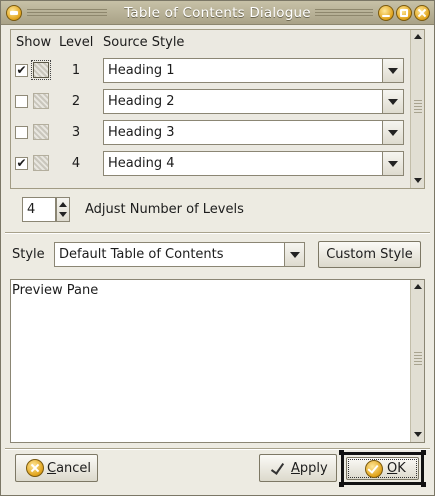  What do you see at coordinates (63, 209) in the screenshot?
I see `levels-spinner-buttons` at bounding box center [63, 209].